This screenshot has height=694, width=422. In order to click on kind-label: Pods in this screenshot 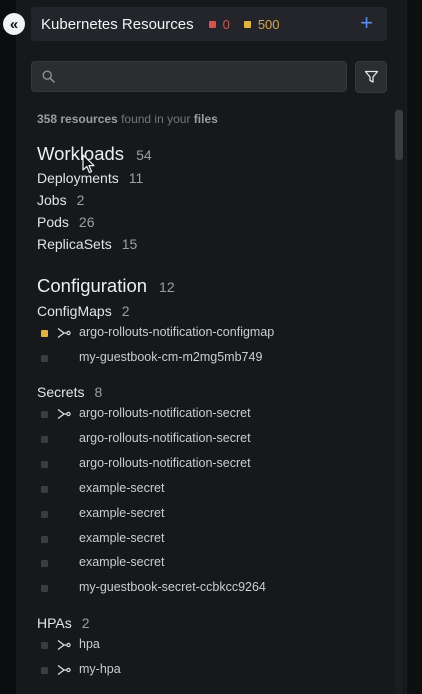, I will do `click(53, 222)`.